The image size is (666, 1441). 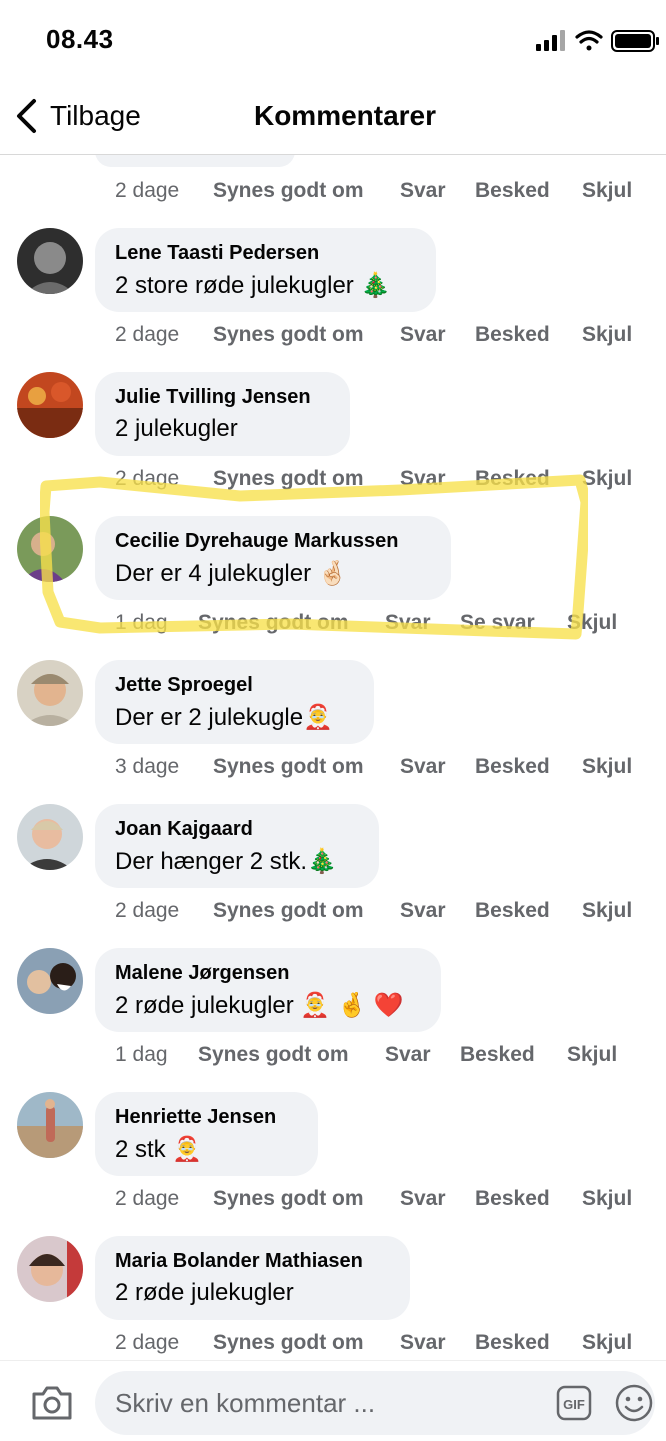 What do you see at coordinates (635, 41) in the screenshot?
I see `battery-icon` at bounding box center [635, 41].